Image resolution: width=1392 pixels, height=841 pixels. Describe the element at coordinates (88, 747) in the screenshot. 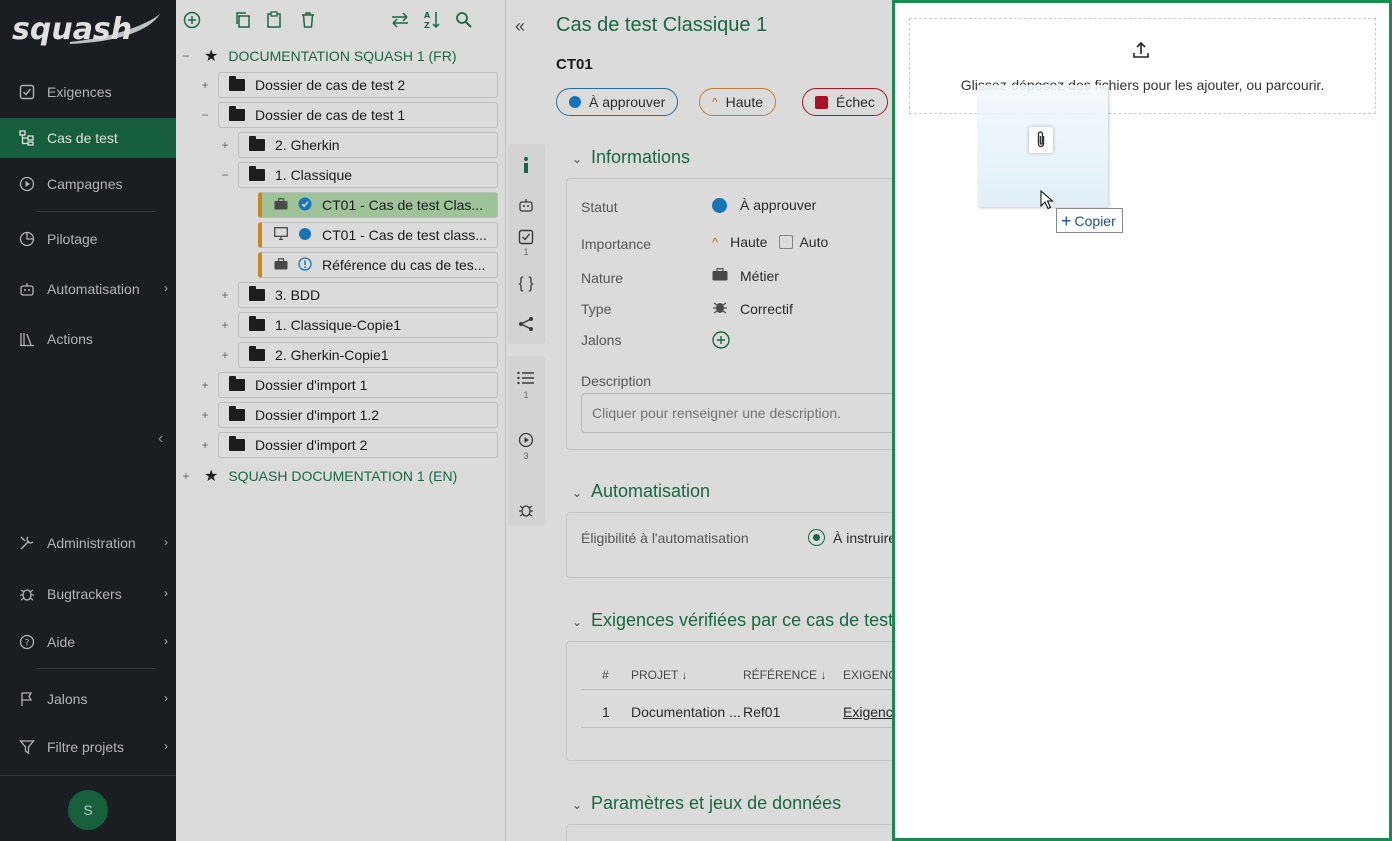

I see `nav-item-filtre-projets: Filtre projets ›` at that location.